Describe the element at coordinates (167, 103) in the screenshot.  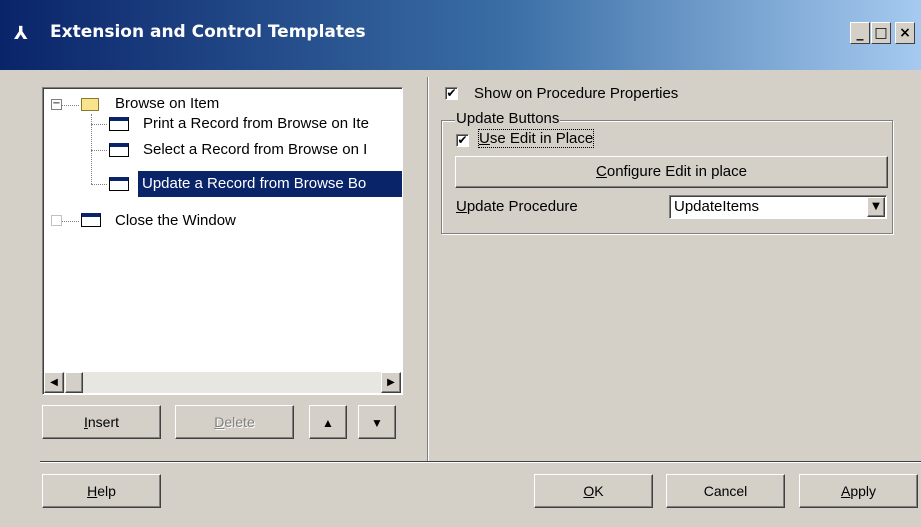
I see `tree-item-label: Browse on Item` at that location.